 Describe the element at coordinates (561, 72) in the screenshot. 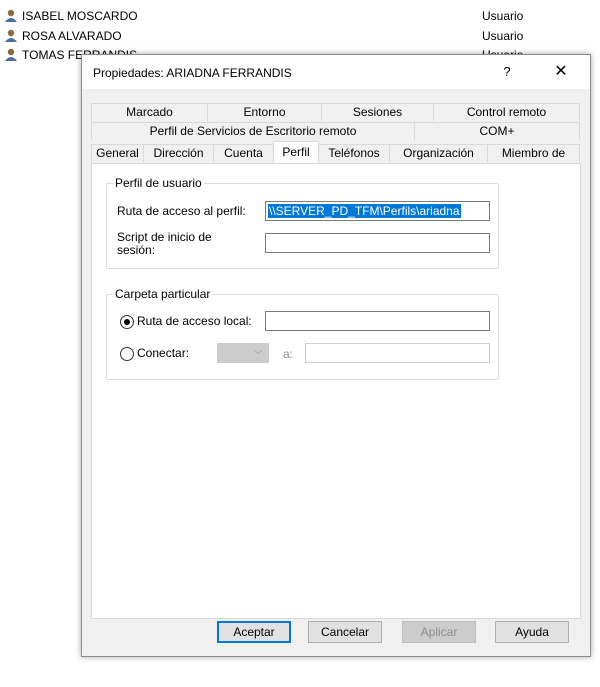

I see `close-icon: ✕` at that location.